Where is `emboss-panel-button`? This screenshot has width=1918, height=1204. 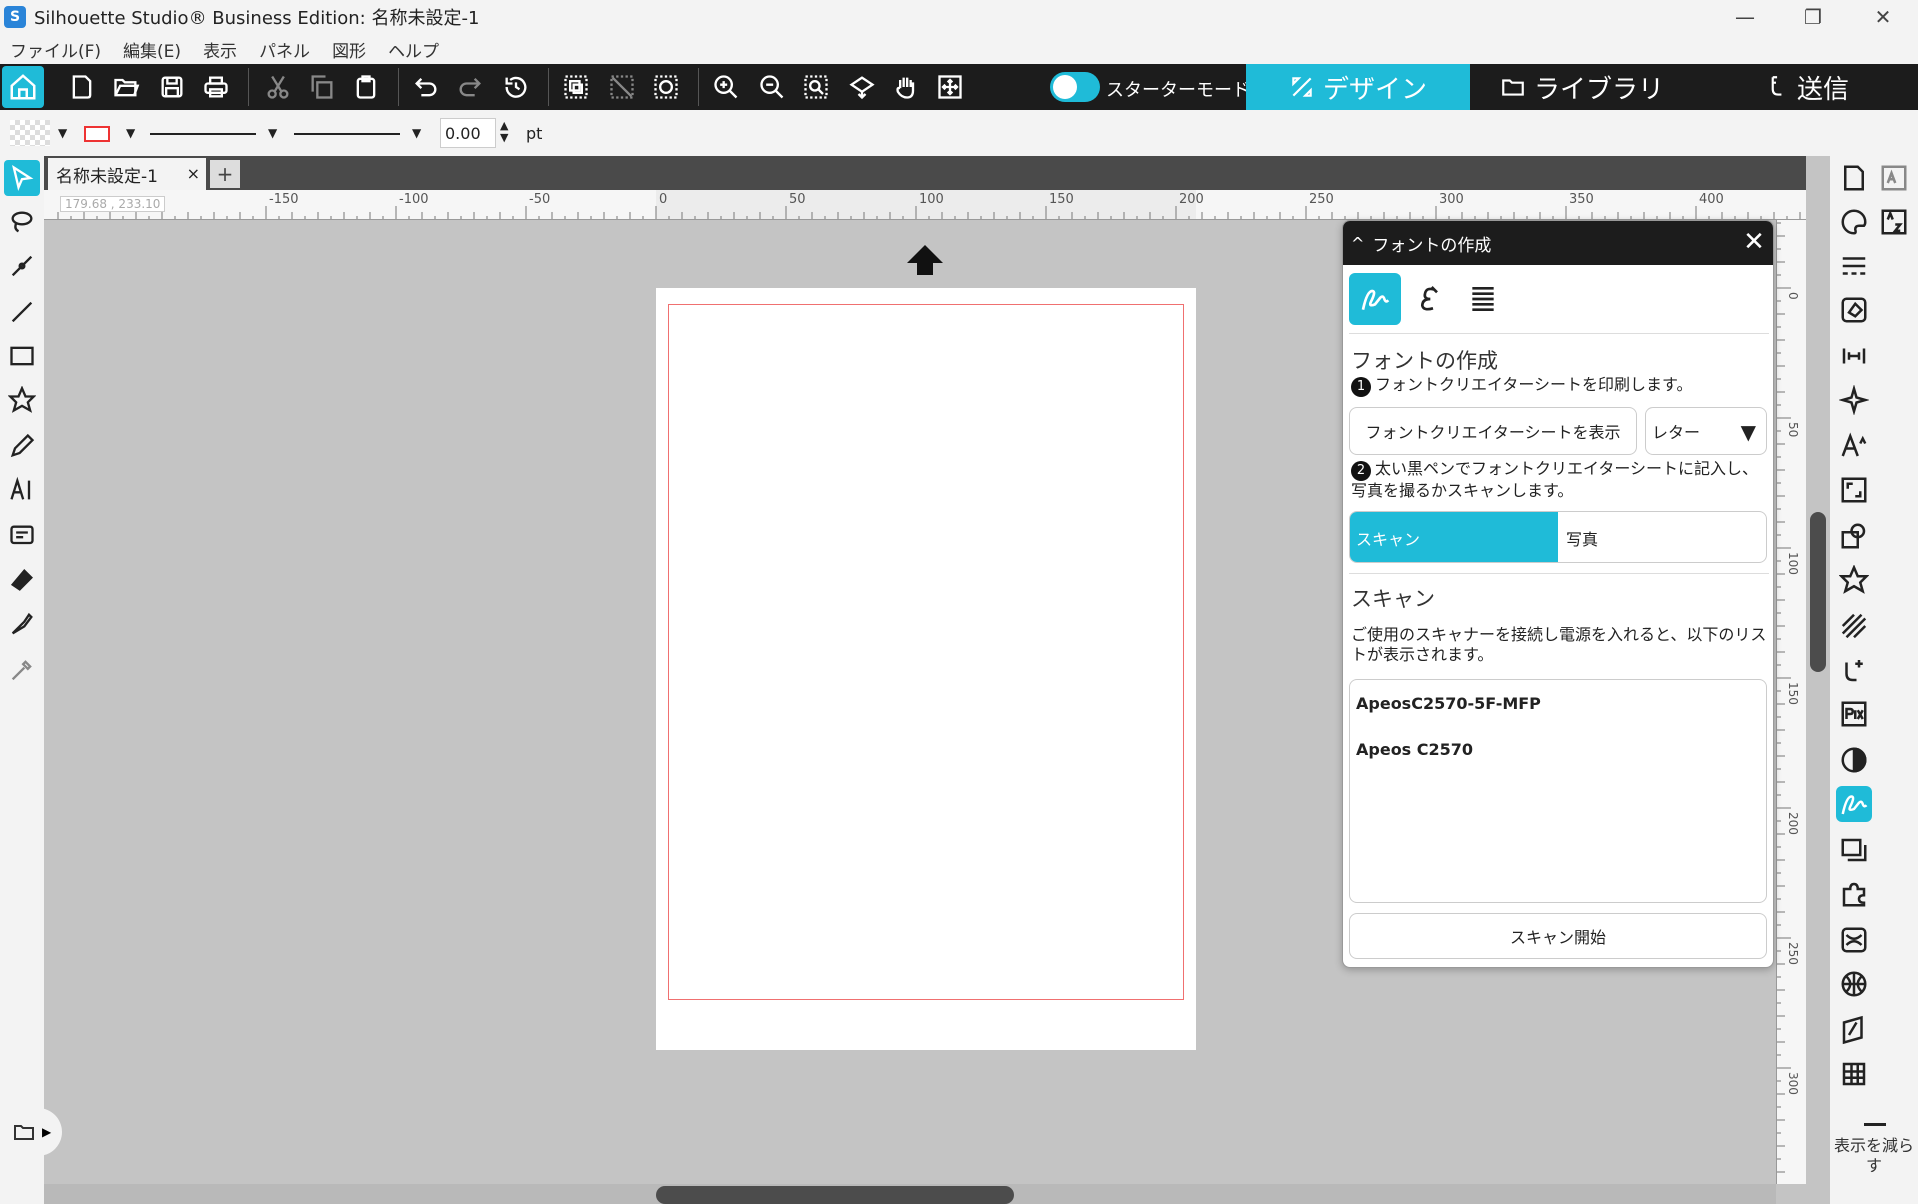 emboss-panel-button is located at coordinates (1854, 1030).